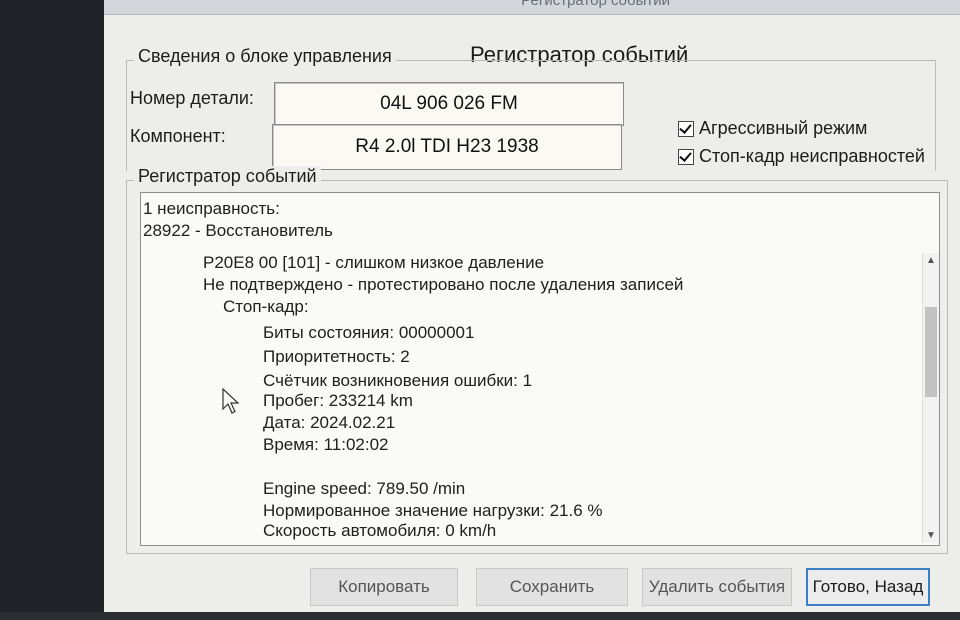 The width and height of the screenshot is (960, 620). What do you see at coordinates (868, 587) in the screenshot?
I see `done-back-button: Готово, Назад` at bounding box center [868, 587].